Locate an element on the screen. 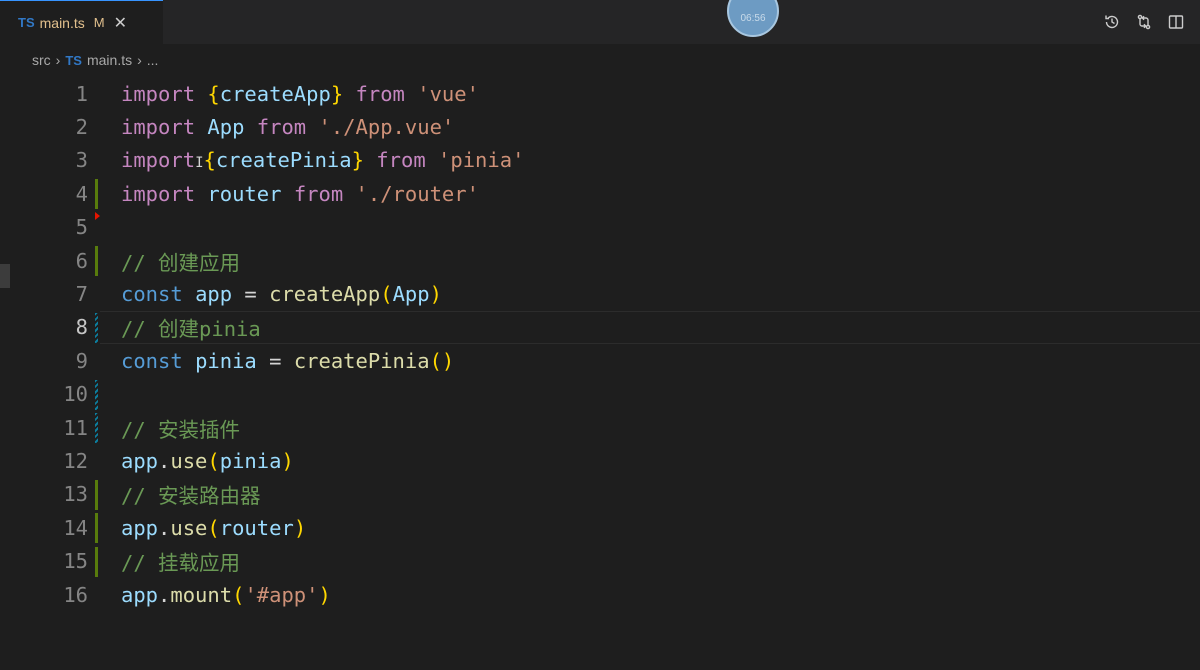 This screenshot has height=670, width=1200. code-line: 7 const app = createApp(App) is located at coordinates (600, 293).